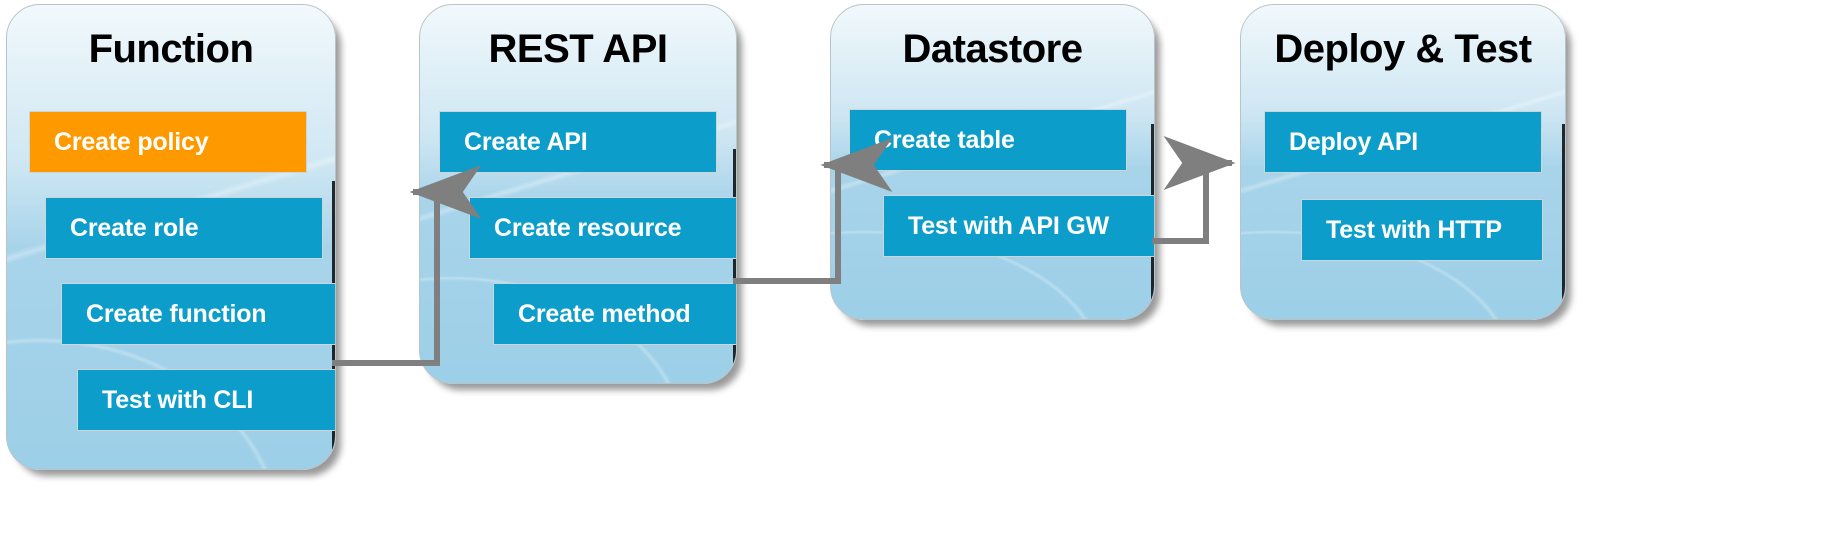 The image size is (1828, 550). What do you see at coordinates (813, 211) in the screenshot?
I see `connector-rest-api-to-datastore` at bounding box center [813, 211].